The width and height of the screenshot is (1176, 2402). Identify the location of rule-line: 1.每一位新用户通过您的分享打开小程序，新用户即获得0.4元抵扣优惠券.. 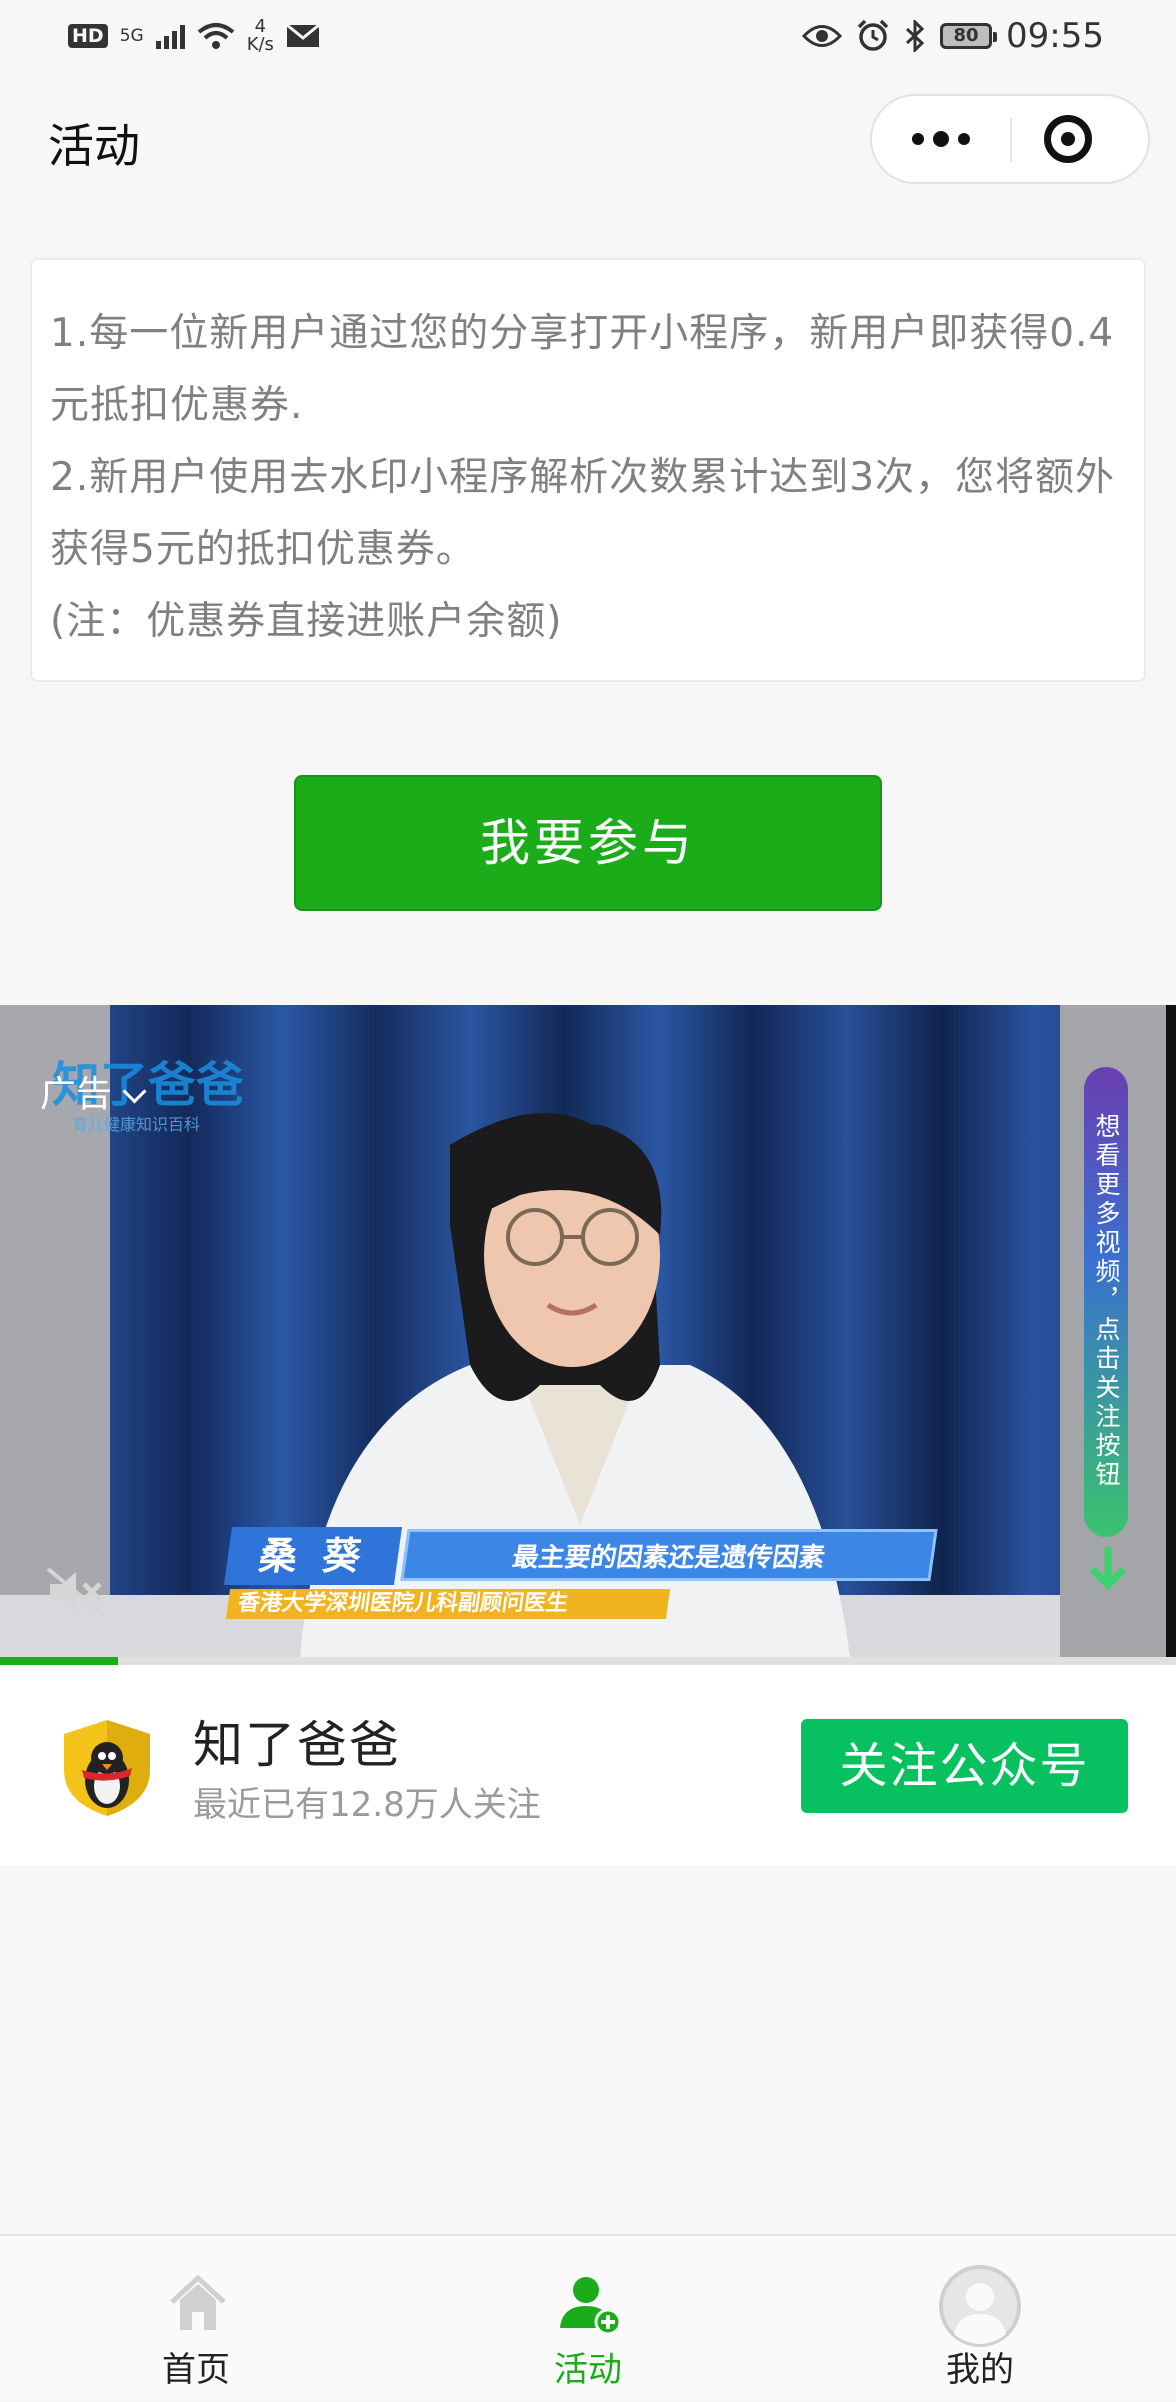
(582, 369).